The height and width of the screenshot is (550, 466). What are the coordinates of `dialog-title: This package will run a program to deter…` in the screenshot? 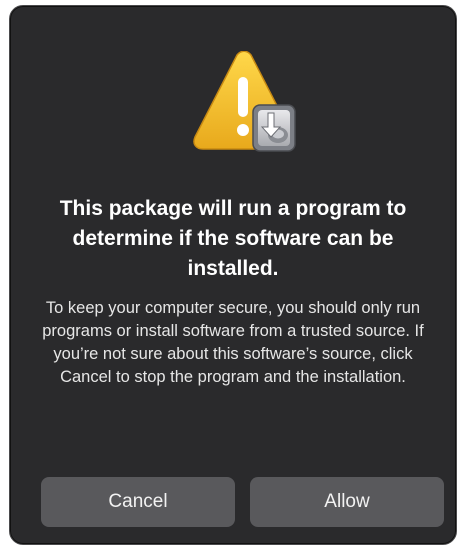 It's located at (233, 238).